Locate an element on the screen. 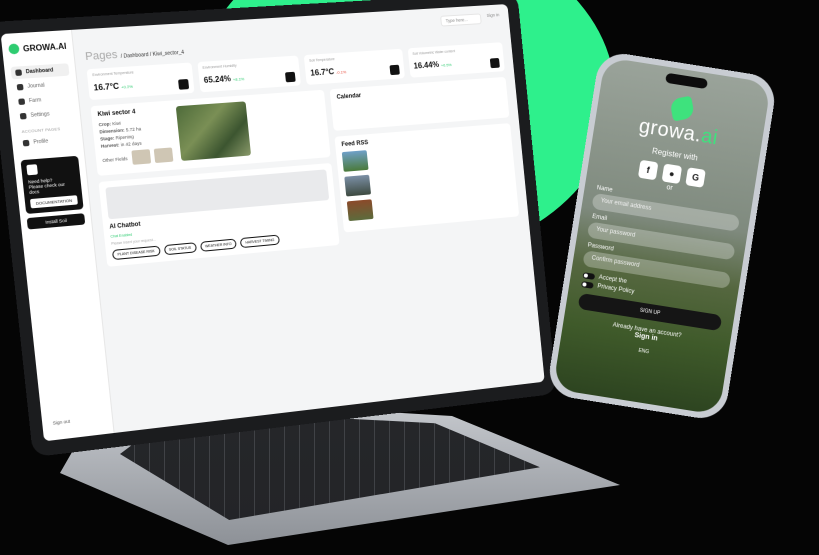 This screenshot has height=555, width=819. brand-main: growa. is located at coordinates (670, 131).